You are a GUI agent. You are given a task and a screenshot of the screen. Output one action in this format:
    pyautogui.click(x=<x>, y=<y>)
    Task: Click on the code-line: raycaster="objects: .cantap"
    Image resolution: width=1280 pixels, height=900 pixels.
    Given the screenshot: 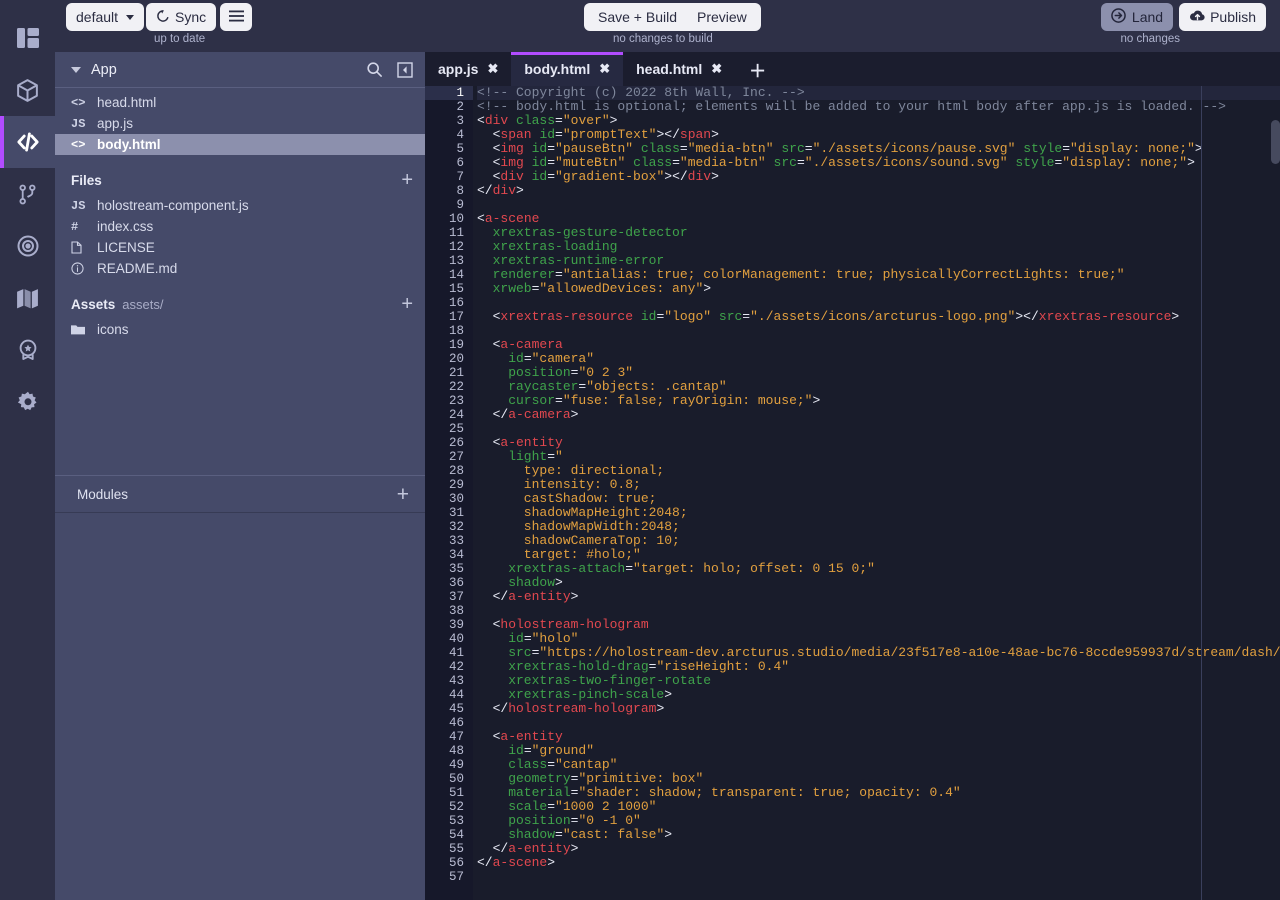 What is the action you would take?
    pyautogui.click(x=878, y=387)
    